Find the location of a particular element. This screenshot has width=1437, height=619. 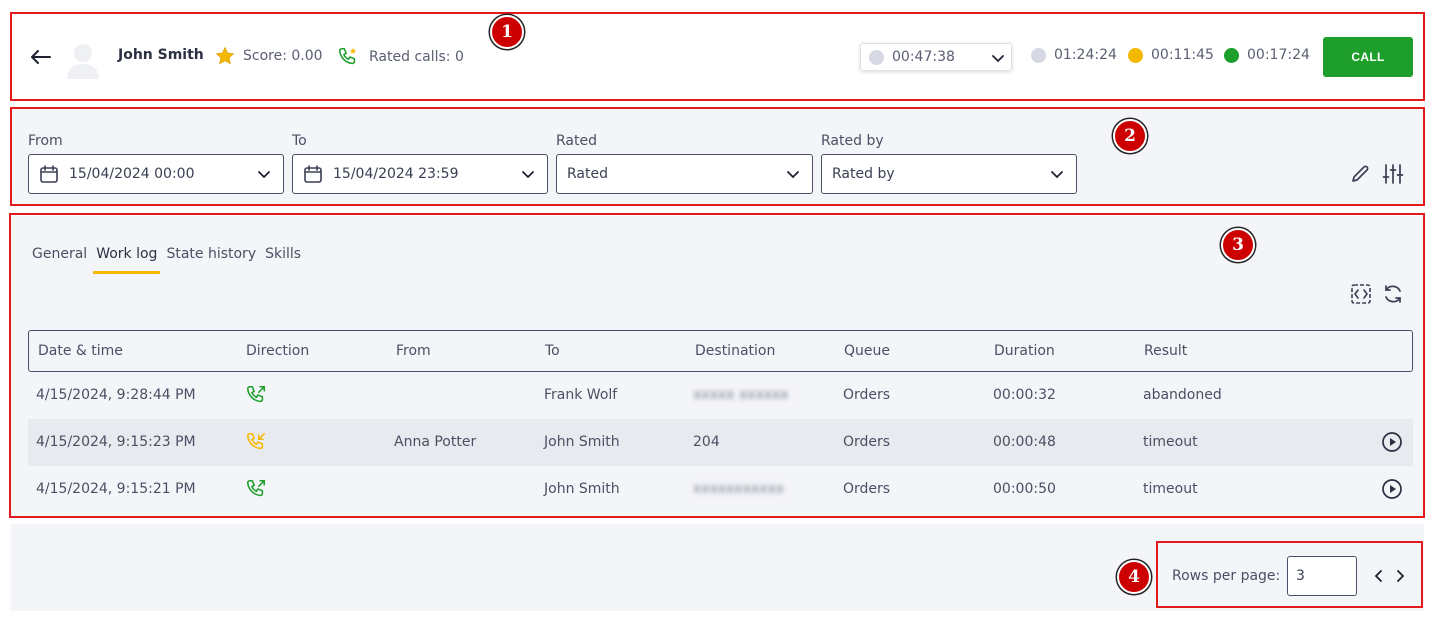

timer-idle: 01:24:24 is located at coordinates (1074, 55).